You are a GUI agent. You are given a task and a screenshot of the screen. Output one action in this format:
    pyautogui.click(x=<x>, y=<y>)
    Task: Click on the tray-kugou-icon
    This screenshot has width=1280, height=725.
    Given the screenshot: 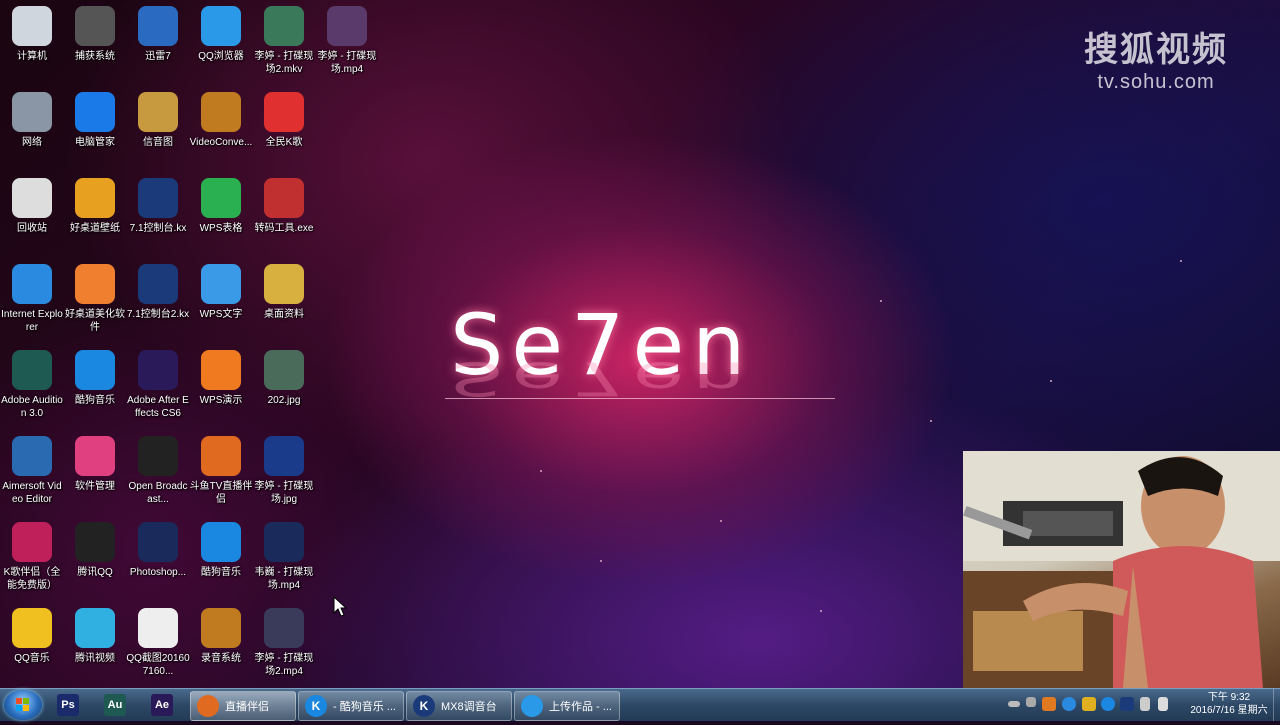 What is the action you would take?
    pyautogui.click(x=1108, y=704)
    